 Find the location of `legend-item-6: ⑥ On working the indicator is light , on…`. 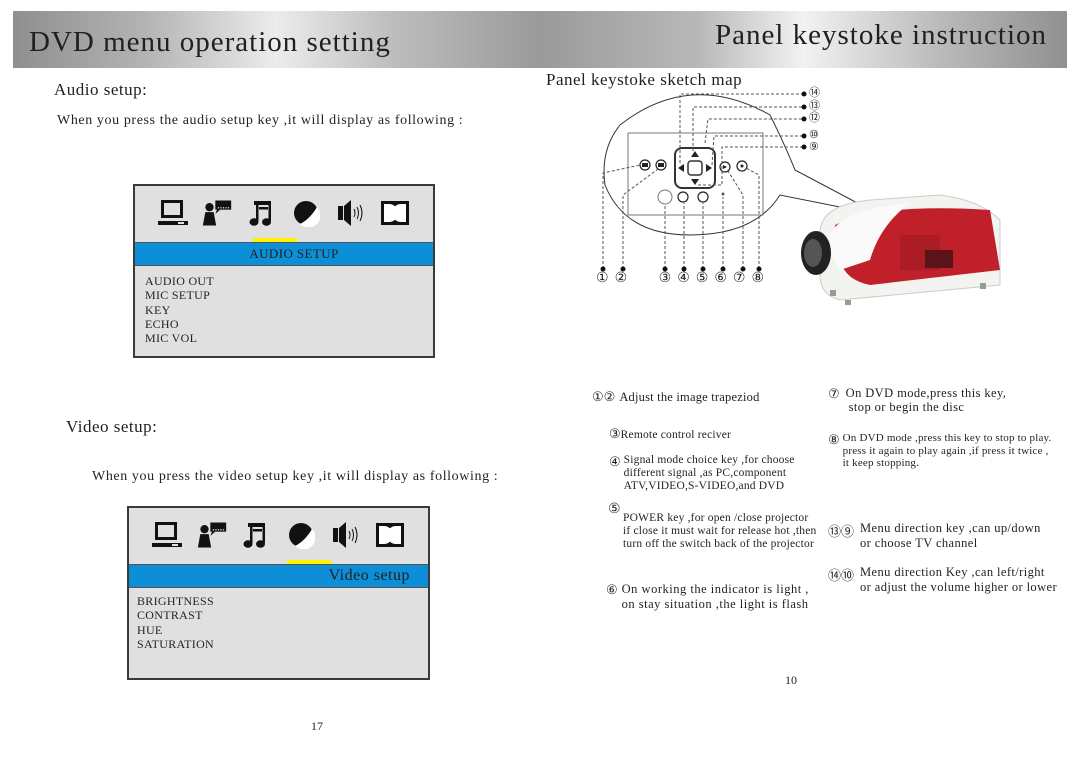

legend-item-6: ⑥ On working the indicator is light , on… is located at coordinates (707, 596).